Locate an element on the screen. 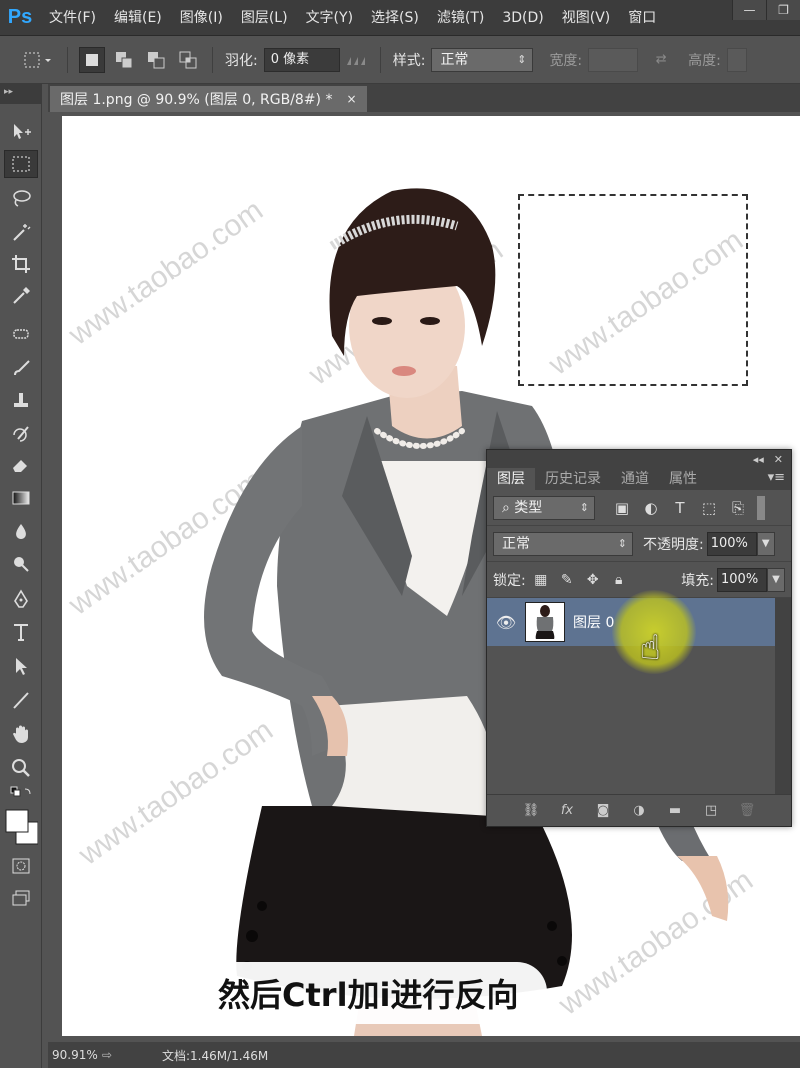  search-icon: ⌕ is located at coordinates (508, 507).